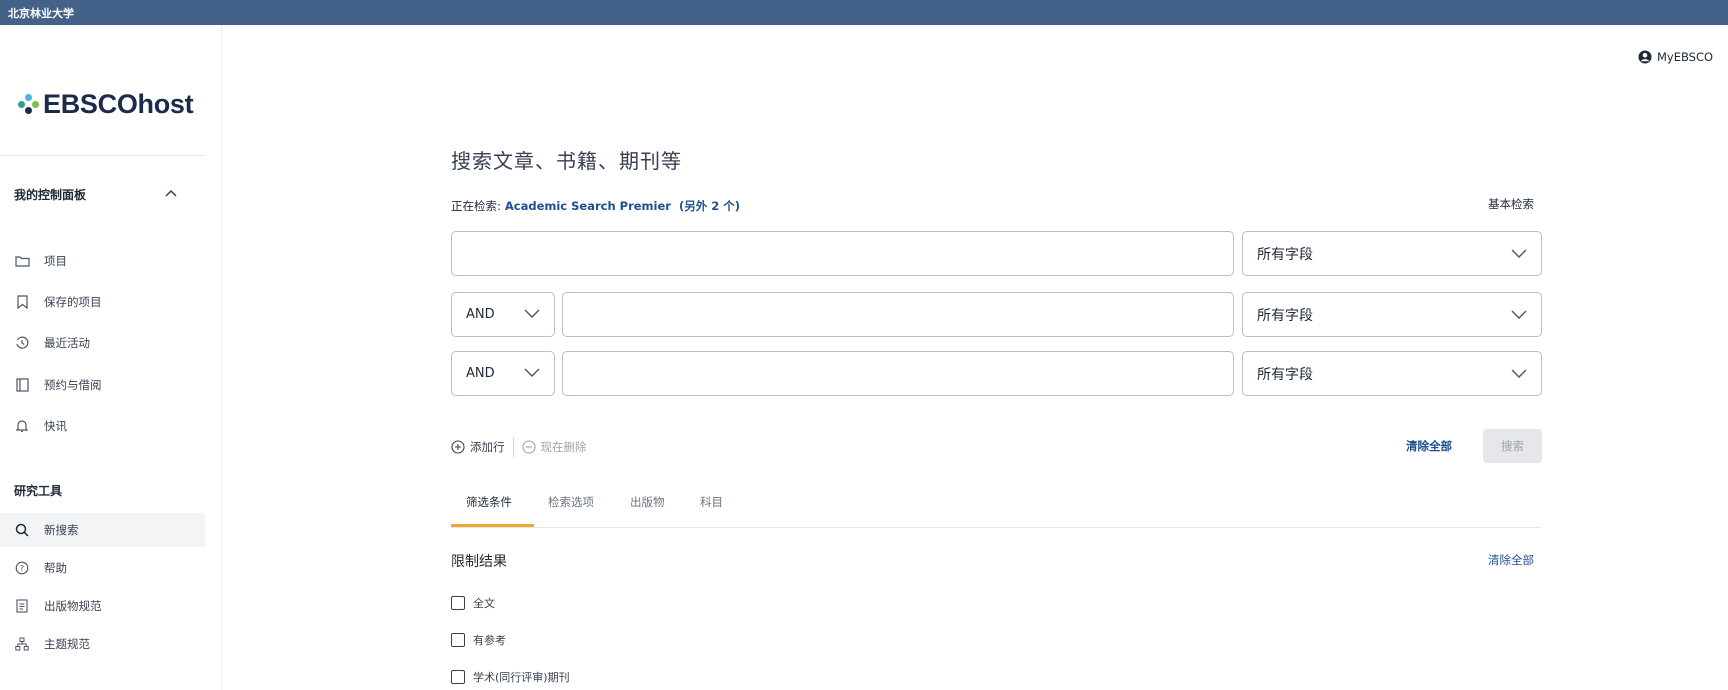 The image size is (1728, 690). I want to click on sidebar-item-recent: 最近活动, so click(102, 343).